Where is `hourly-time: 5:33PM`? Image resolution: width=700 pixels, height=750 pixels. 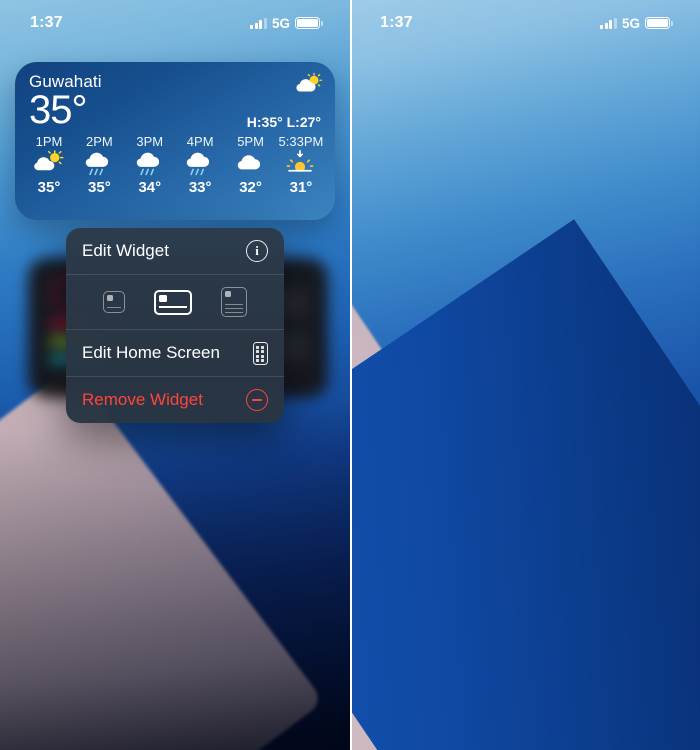
hourly-time: 5:33PM is located at coordinates (301, 141).